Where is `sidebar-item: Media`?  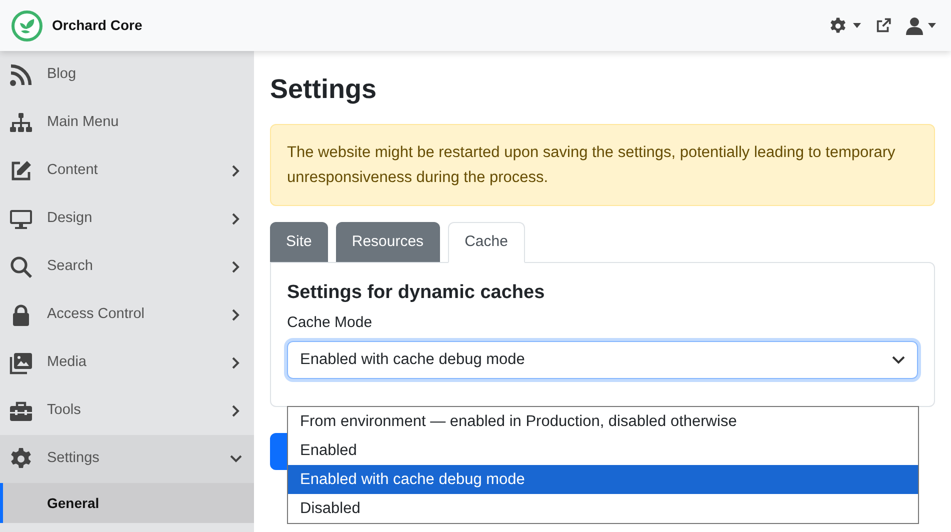 sidebar-item: Media is located at coordinates (127, 363).